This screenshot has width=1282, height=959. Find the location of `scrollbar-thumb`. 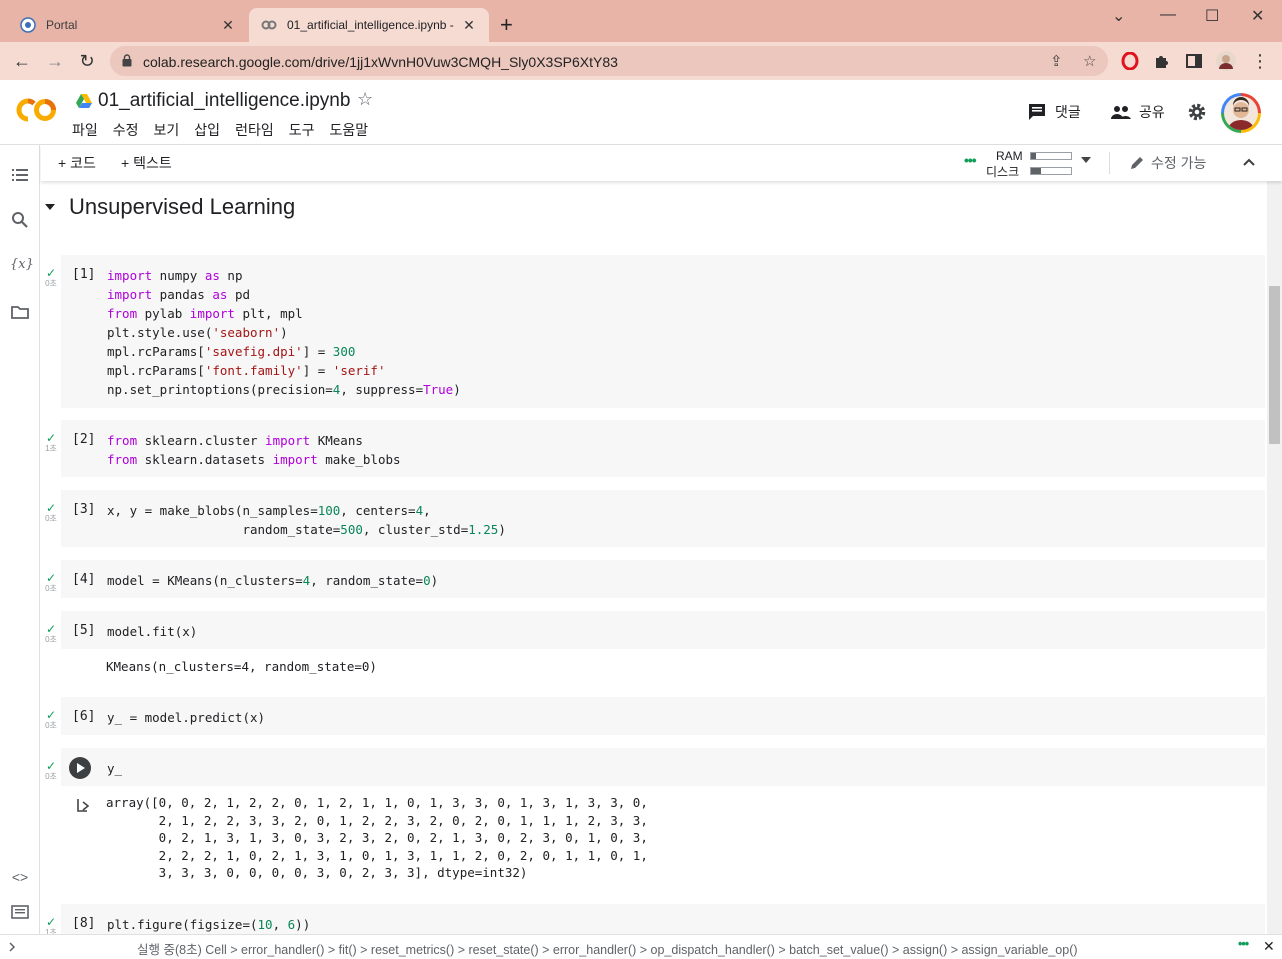

scrollbar-thumb is located at coordinates (1274, 365).